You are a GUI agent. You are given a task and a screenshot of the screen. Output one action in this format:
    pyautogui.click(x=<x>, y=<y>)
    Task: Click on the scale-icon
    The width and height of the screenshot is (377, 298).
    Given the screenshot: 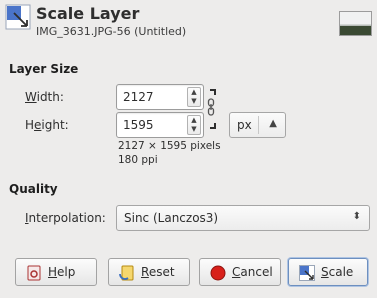 What is the action you would take?
    pyautogui.click(x=307, y=273)
    